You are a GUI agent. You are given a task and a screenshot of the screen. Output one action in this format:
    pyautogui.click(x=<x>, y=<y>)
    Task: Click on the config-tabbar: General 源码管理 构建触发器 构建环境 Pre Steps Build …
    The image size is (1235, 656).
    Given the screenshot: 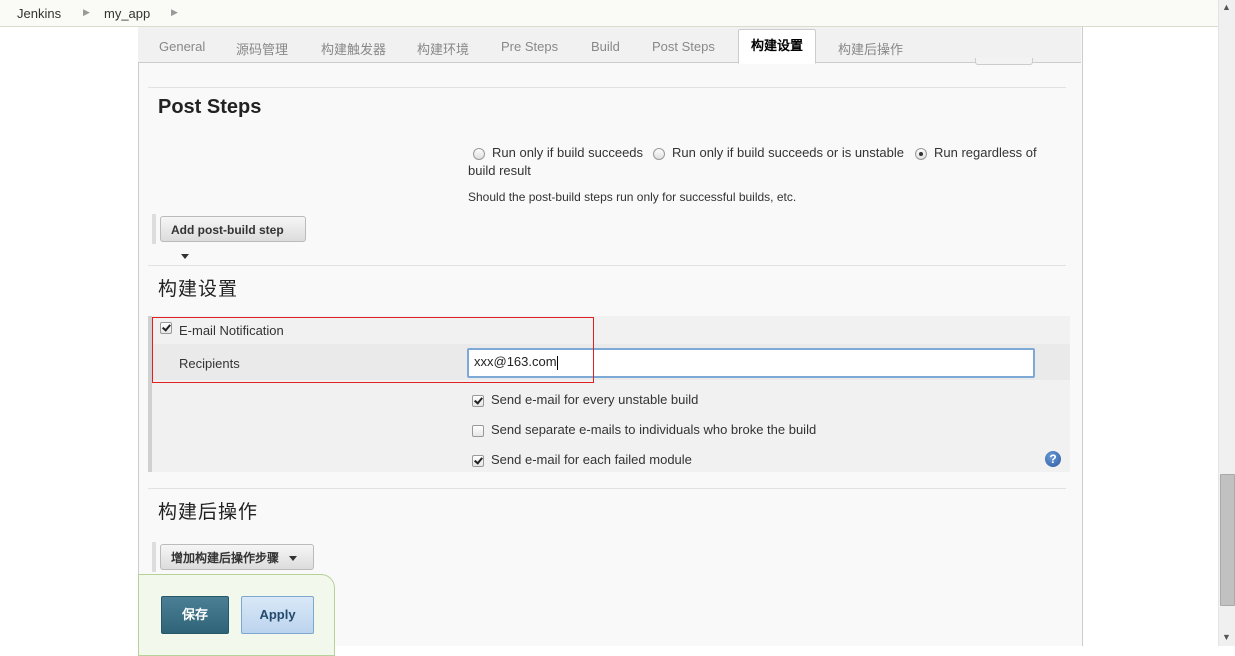 What is the action you would take?
    pyautogui.click(x=609, y=45)
    